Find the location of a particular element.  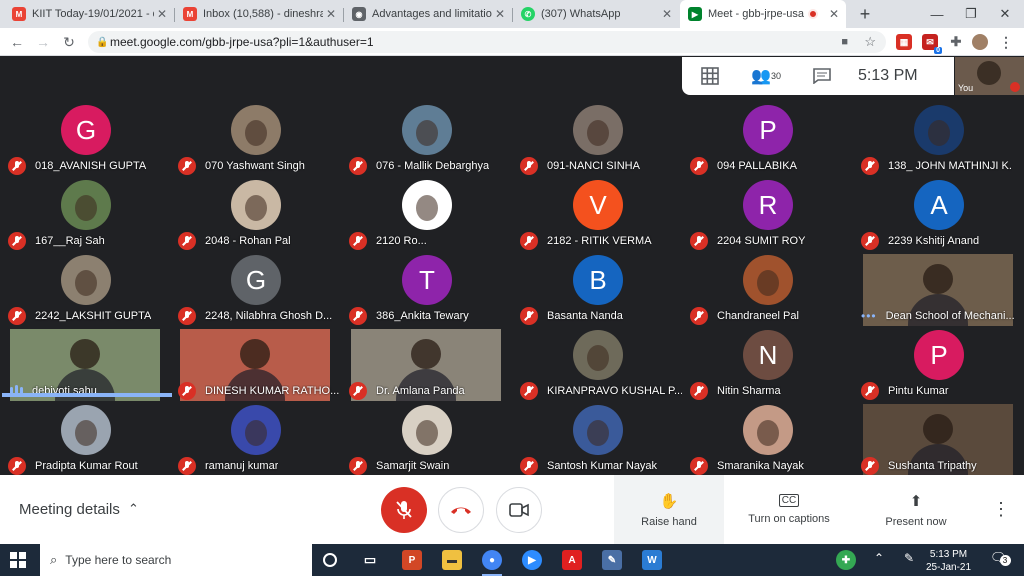

hand-icon: ✋ is located at coordinates (669, 501).